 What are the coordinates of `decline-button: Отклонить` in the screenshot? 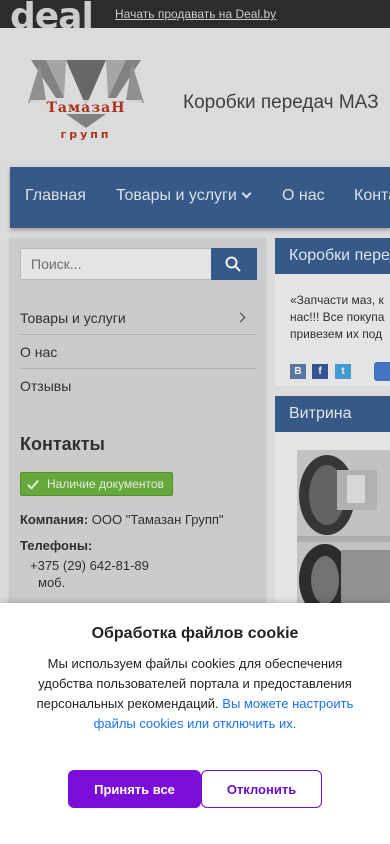 It's located at (261, 789).